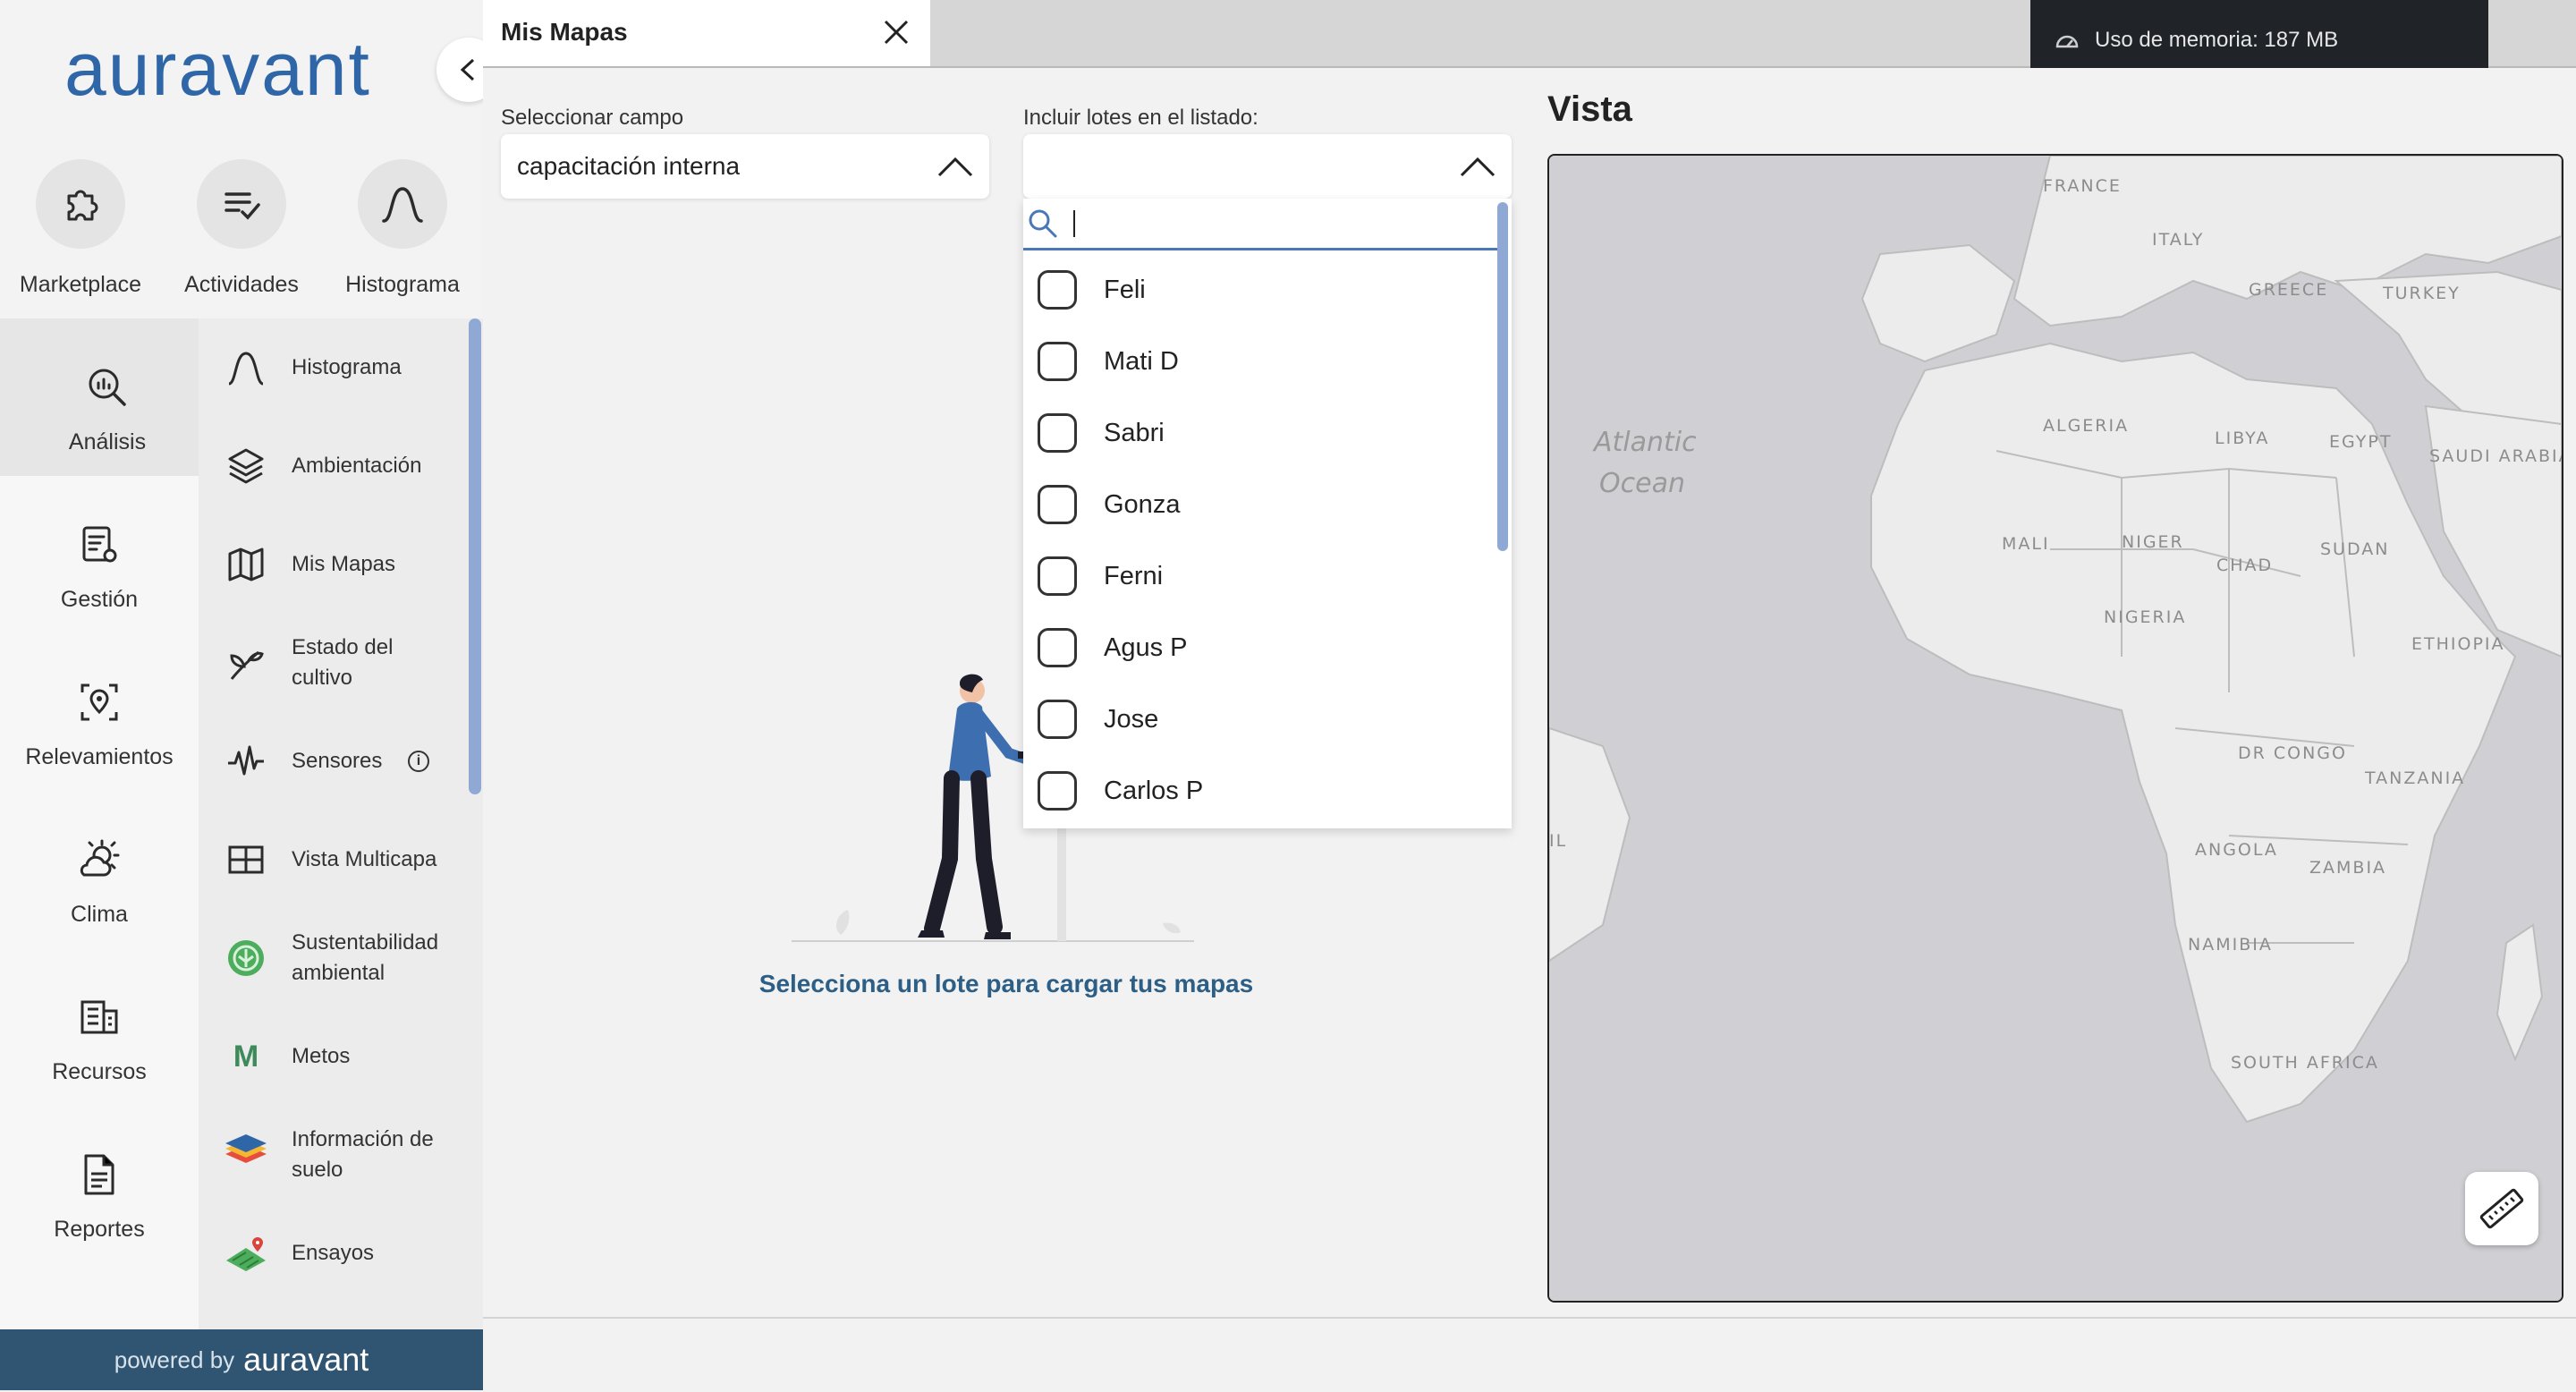 The image size is (2576, 1392). I want to click on metos-logo-icon: M, so click(246, 1056).